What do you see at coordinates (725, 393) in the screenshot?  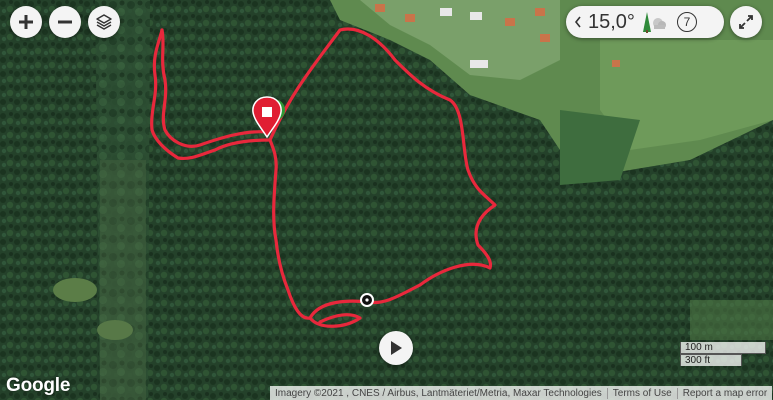 I see `report-error-link: Report a map error` at bounding box center [725, 393].